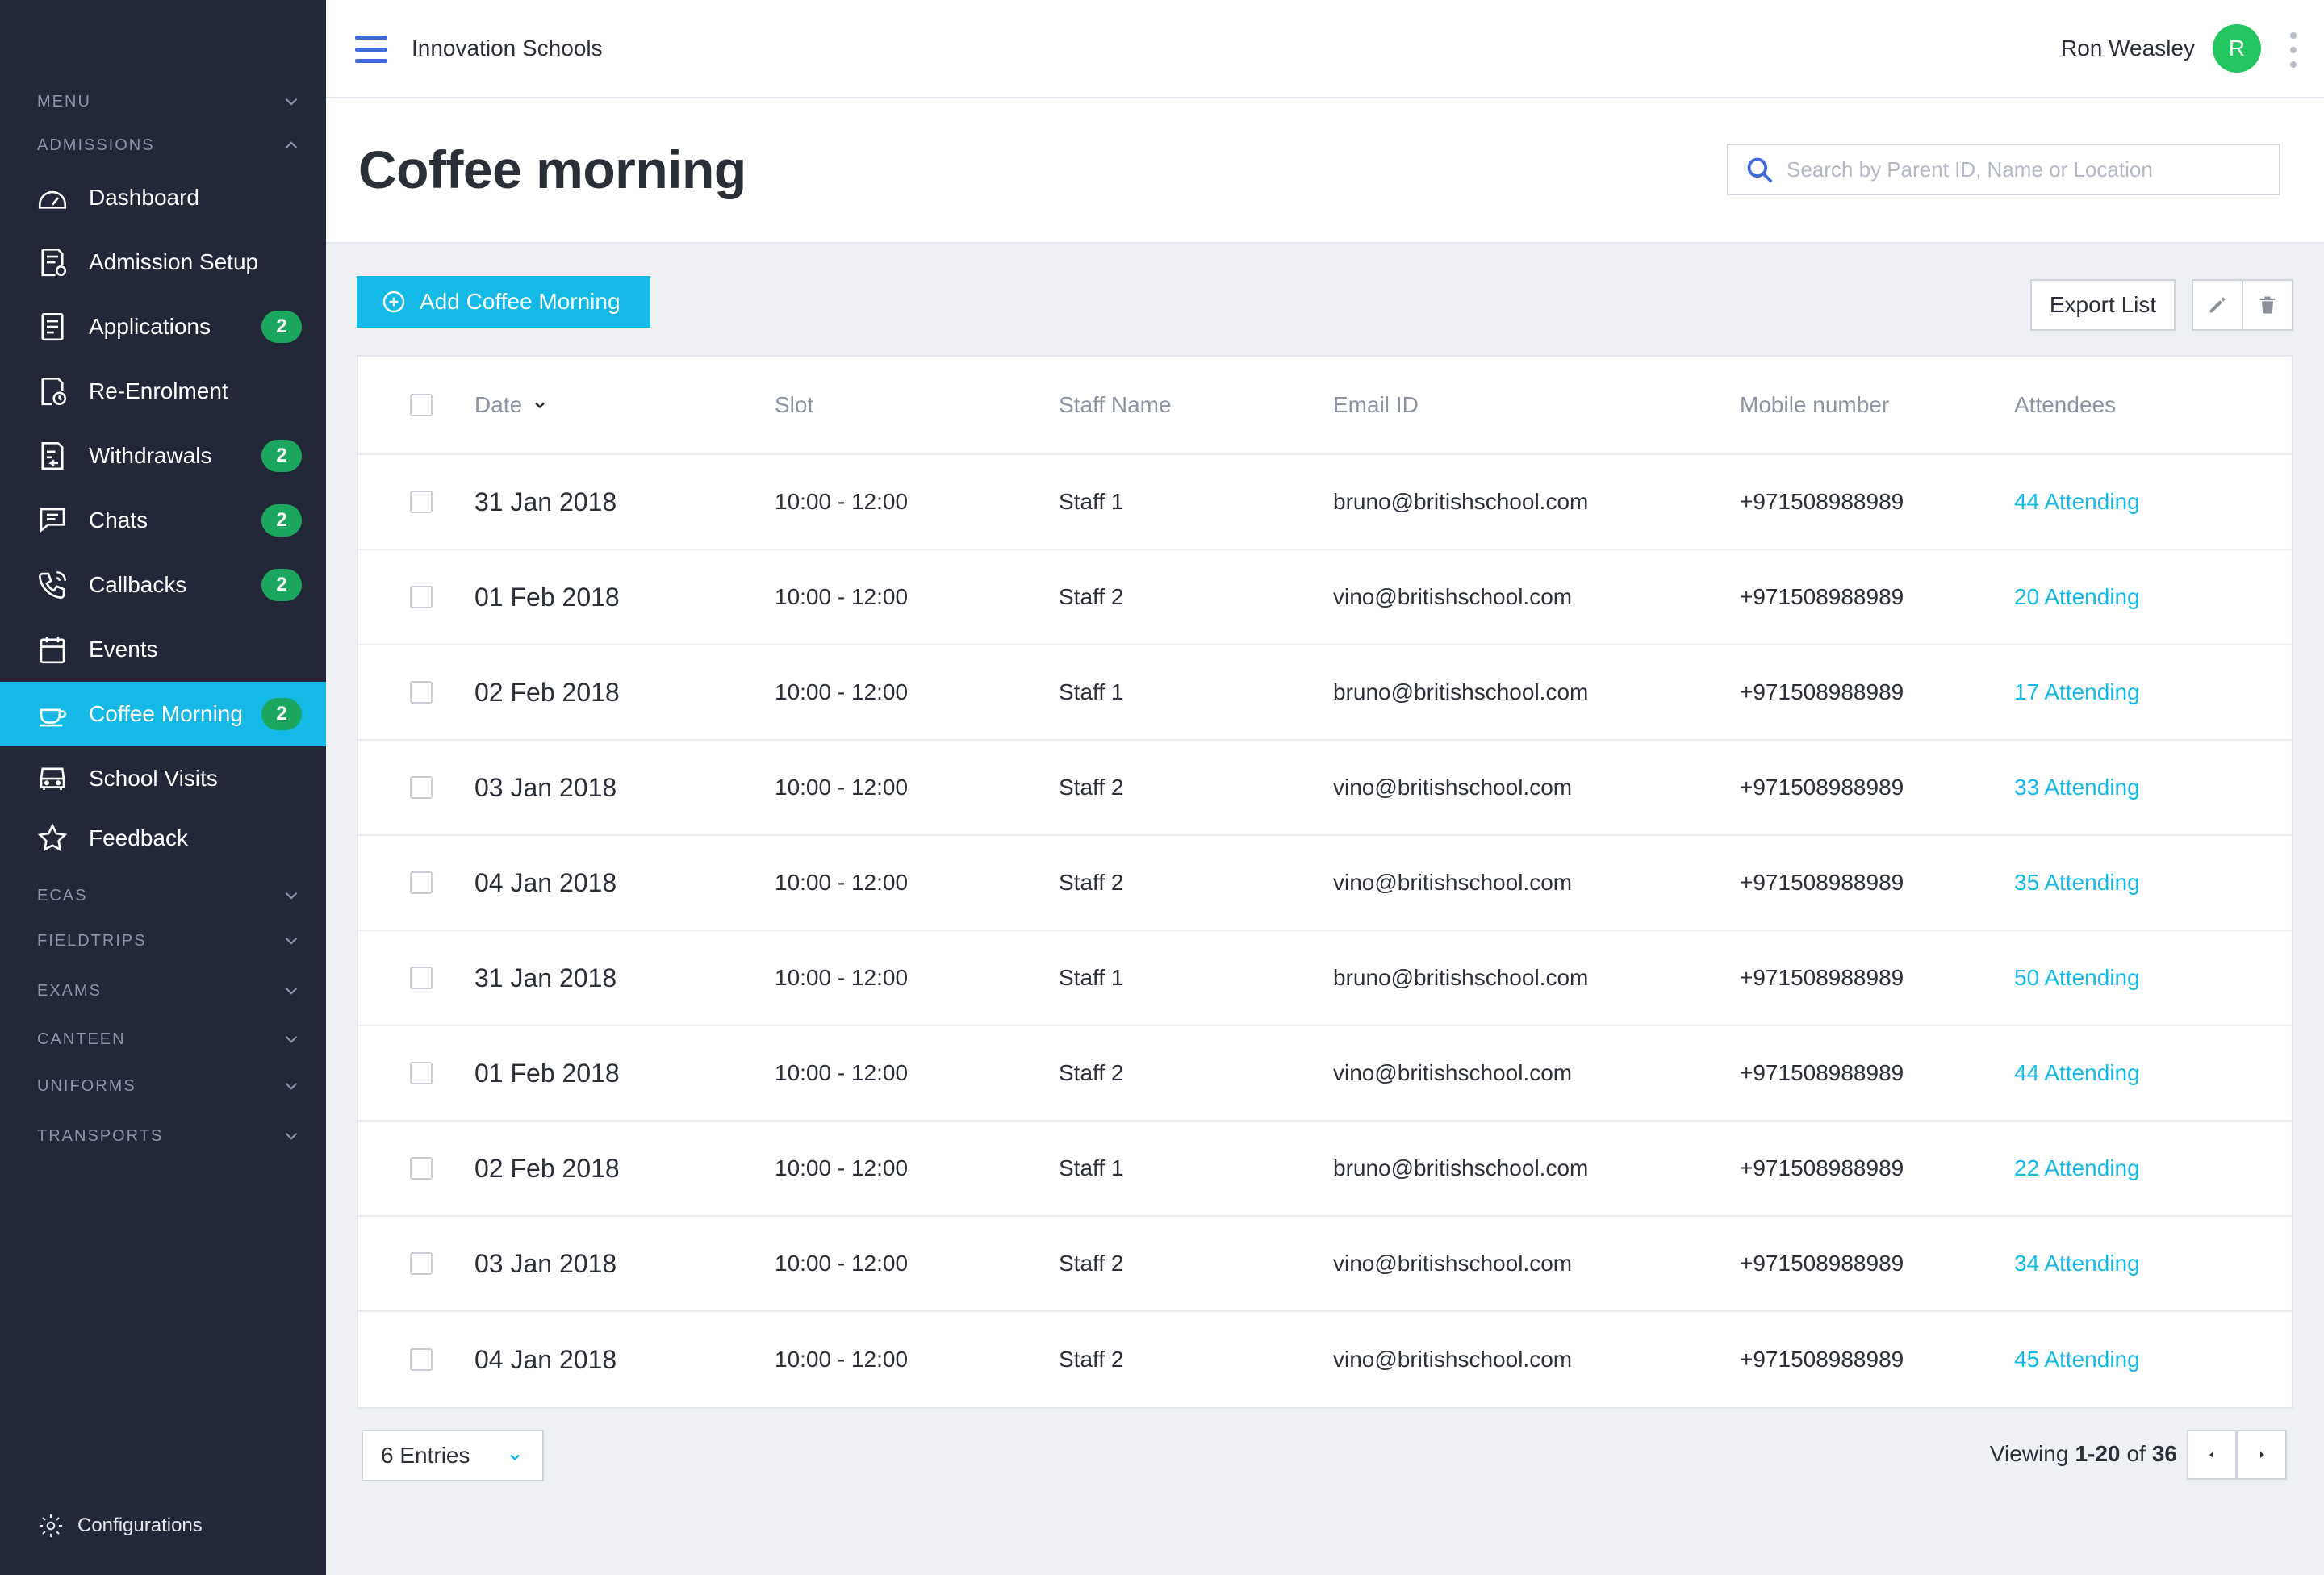 The image size is (2324, 1575). What do you see at coordinates (169, 1086) in the screenshot?
I see `sidebar-section-uniforms: UNIFORMS` at bounding box center [169, 1086].